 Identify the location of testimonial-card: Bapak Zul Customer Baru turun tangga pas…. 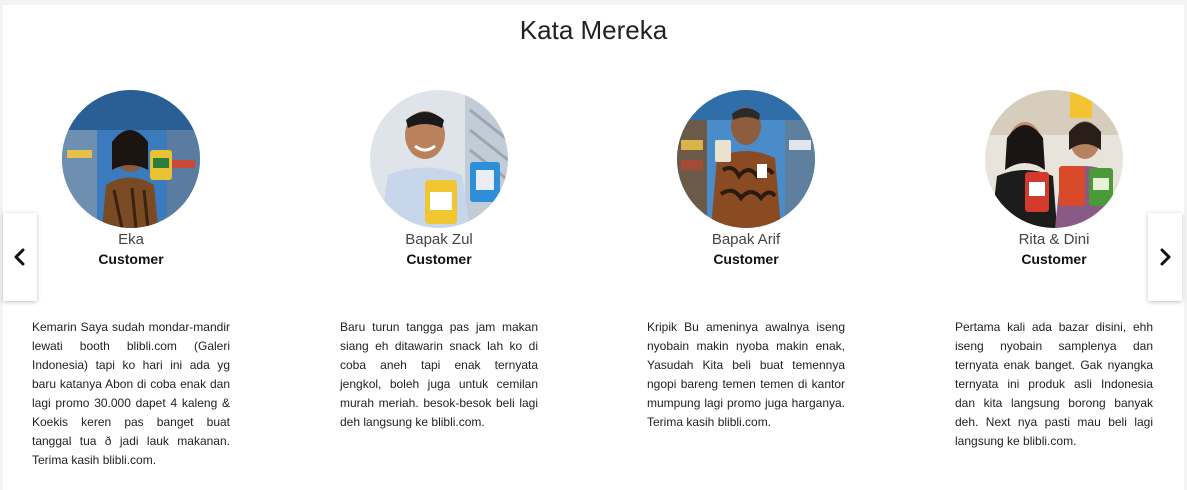
(439, 259).